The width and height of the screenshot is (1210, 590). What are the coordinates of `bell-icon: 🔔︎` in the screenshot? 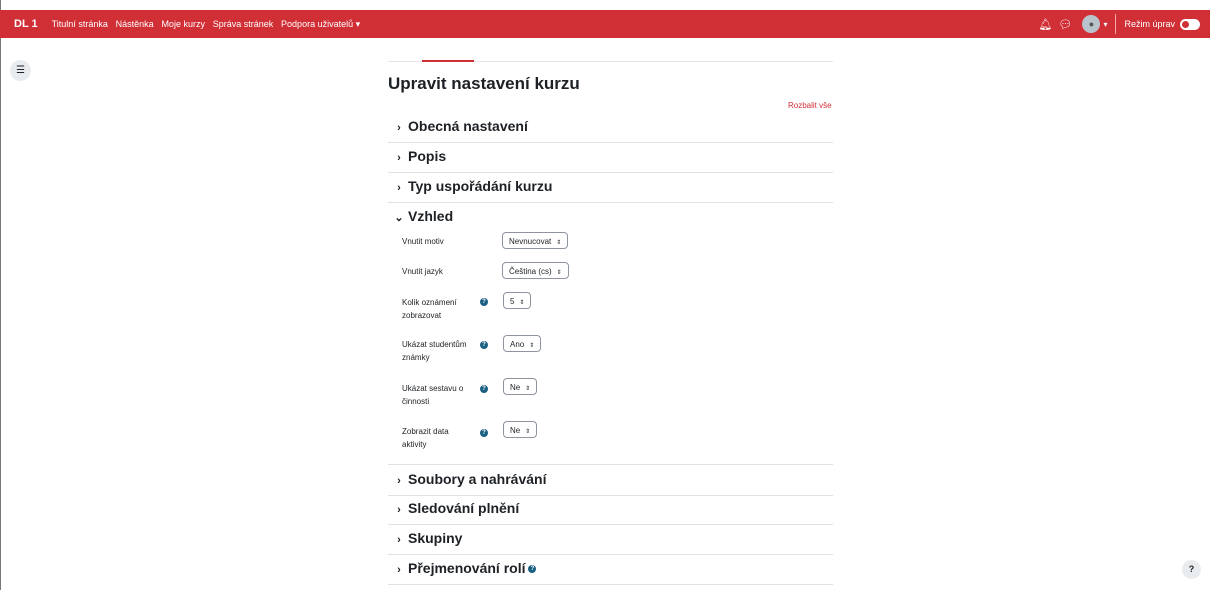 It's located at (1046, 24).